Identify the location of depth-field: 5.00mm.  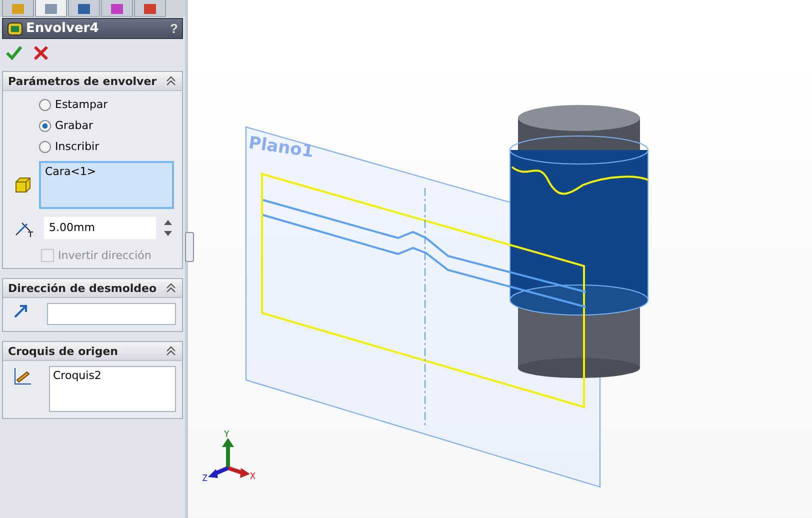
(100, 228).